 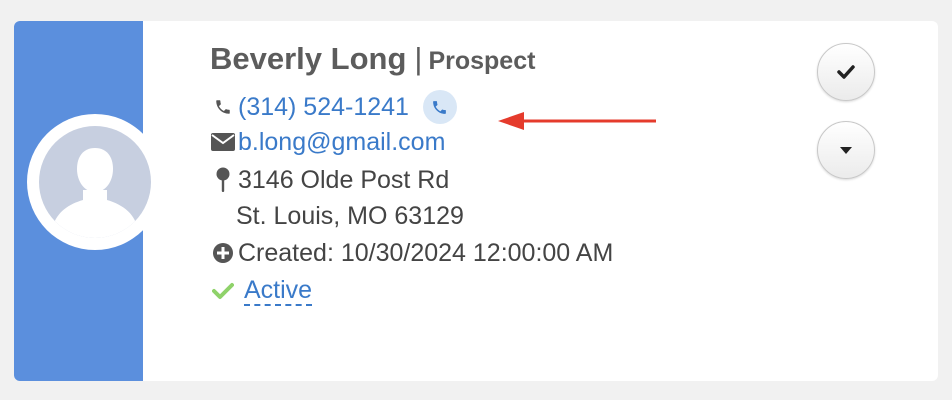 I want to click on email-row: b.long@gmail.com, so click(x=327, y=142).